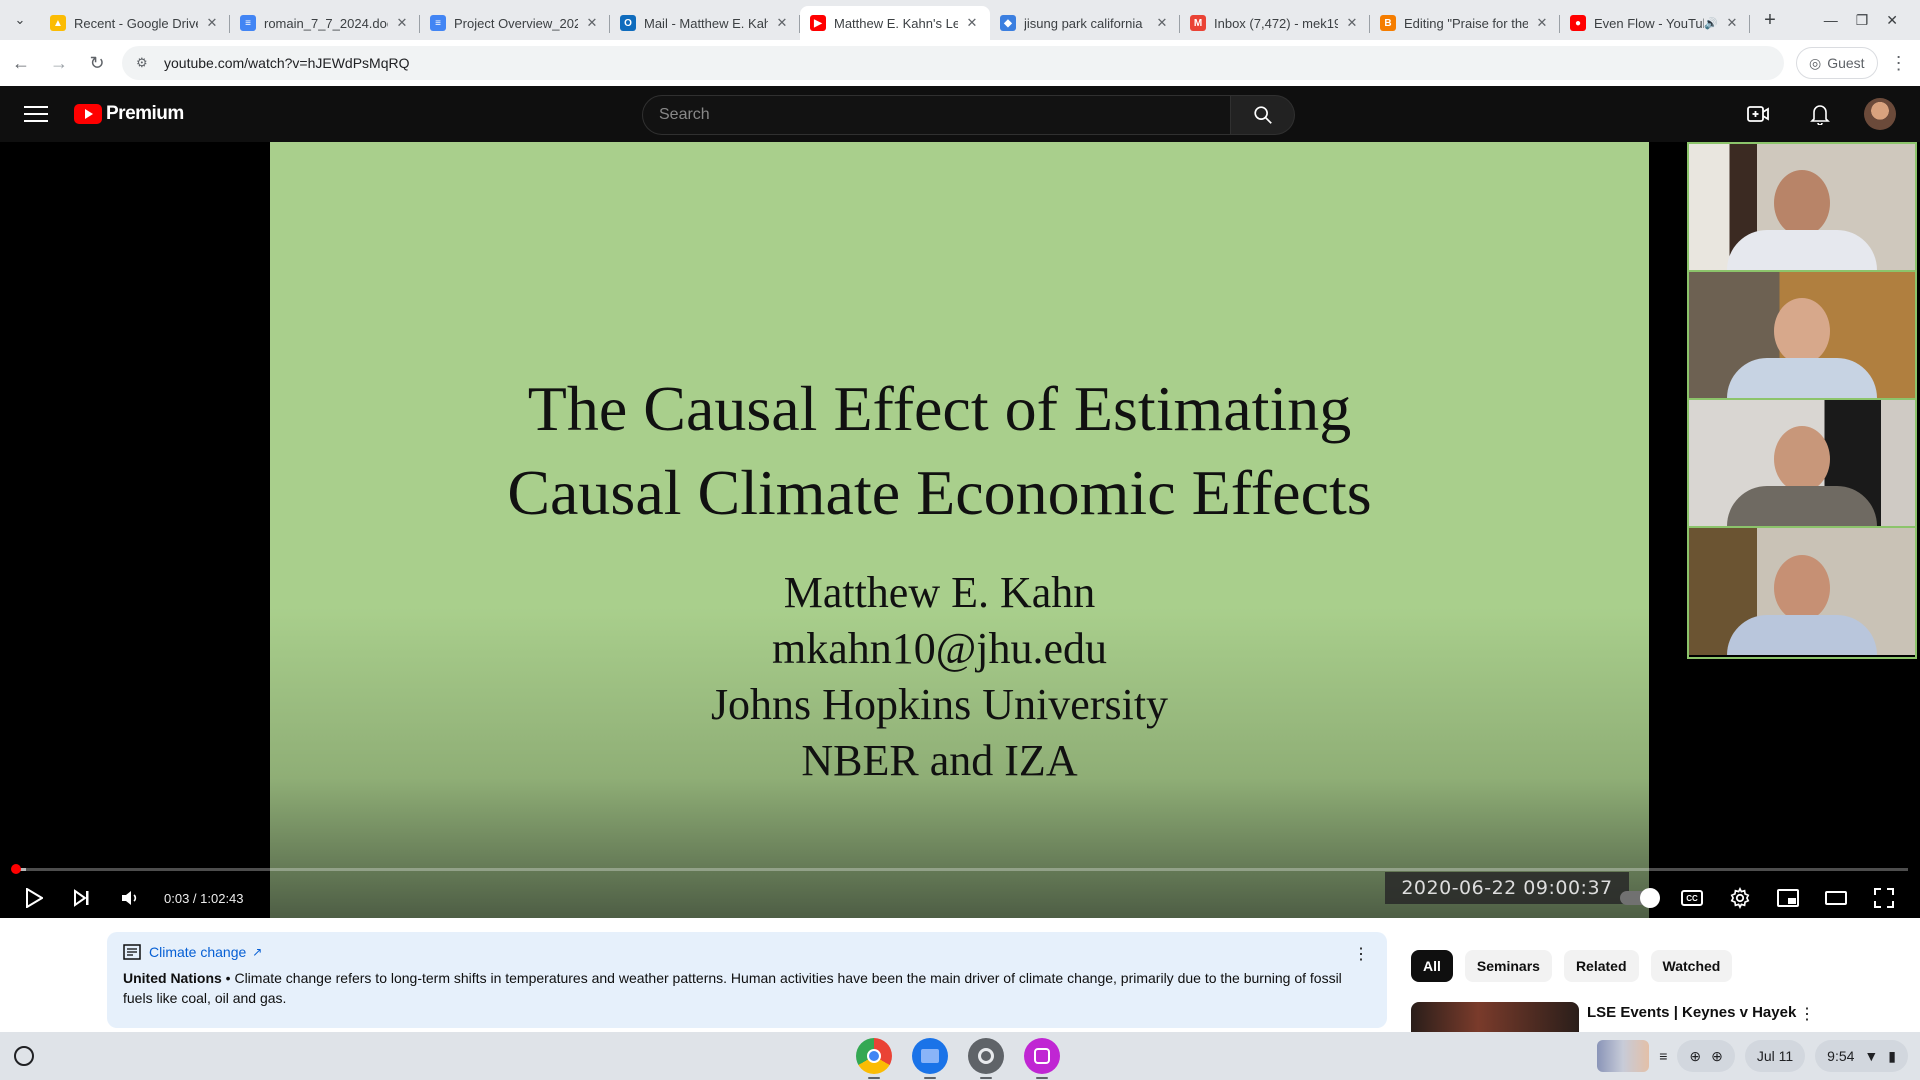  What do you see at coordinates (1820, 114) in the screenshot?
I see `notifications-bell-icon` at bounding box center [1820, 114].